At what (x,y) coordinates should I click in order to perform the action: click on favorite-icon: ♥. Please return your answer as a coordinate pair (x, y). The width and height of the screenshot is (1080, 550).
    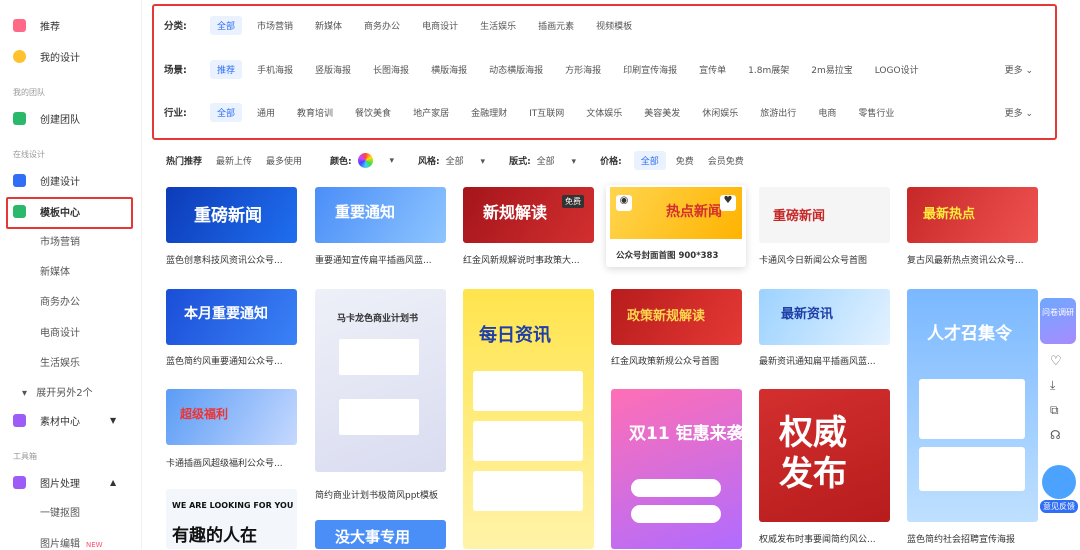
    Looking at the image, I should click on (728, 203).